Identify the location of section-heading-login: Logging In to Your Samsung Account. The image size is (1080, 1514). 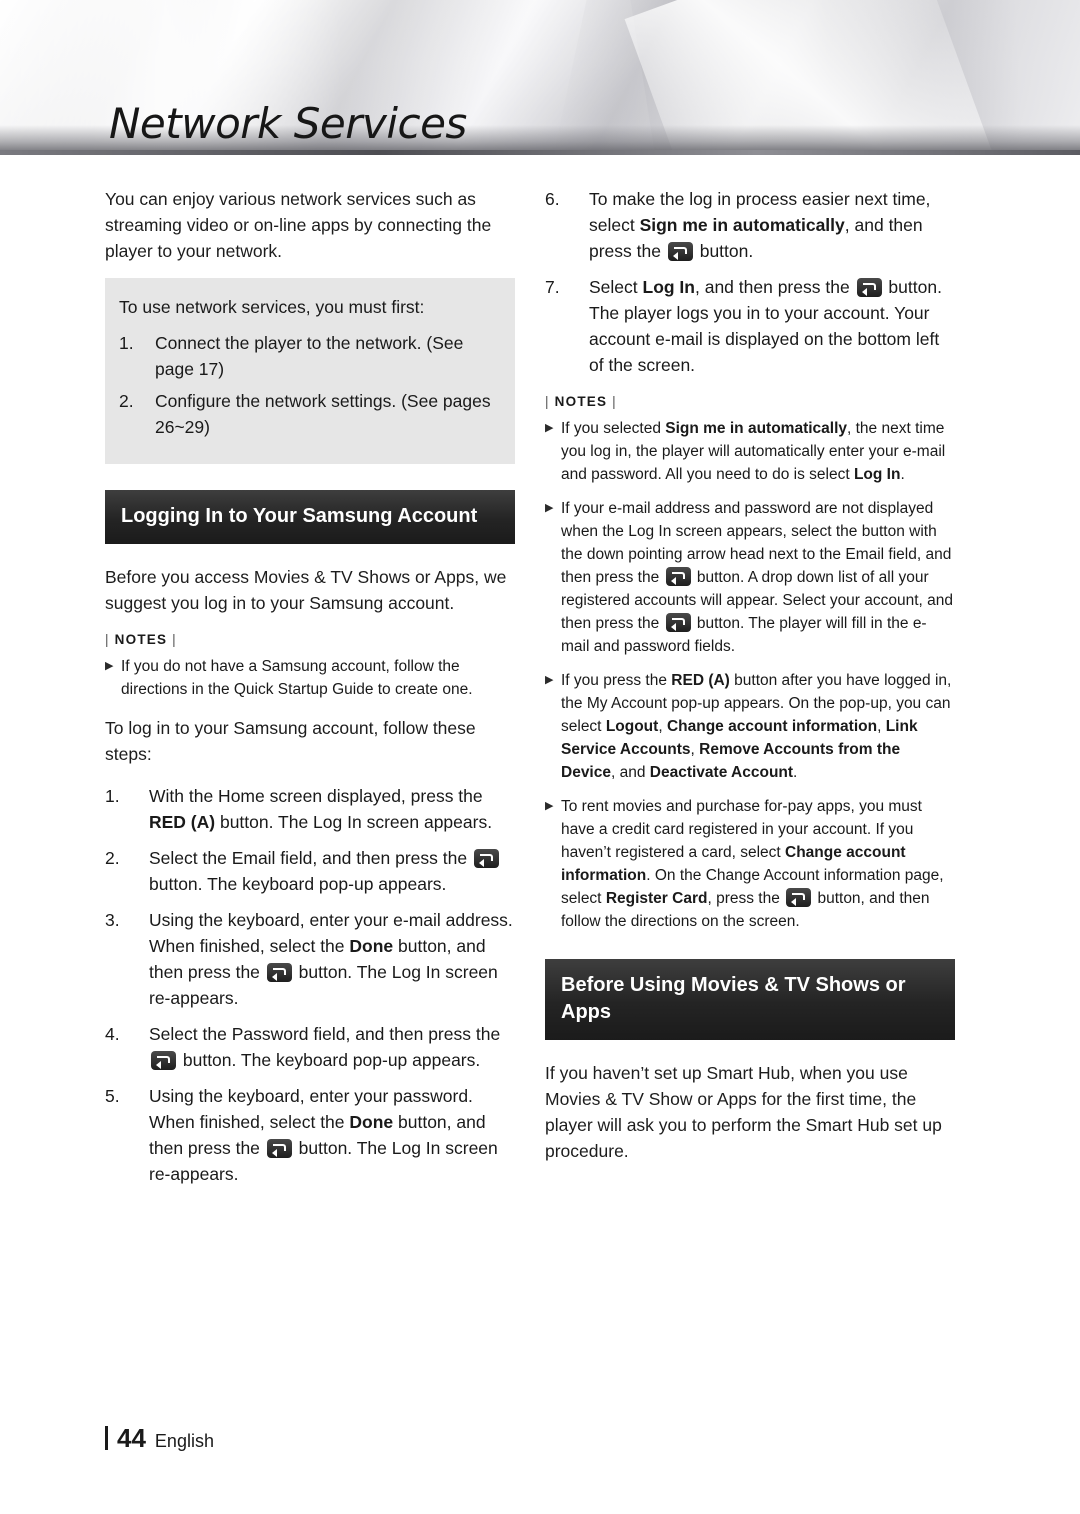
(310, 517).